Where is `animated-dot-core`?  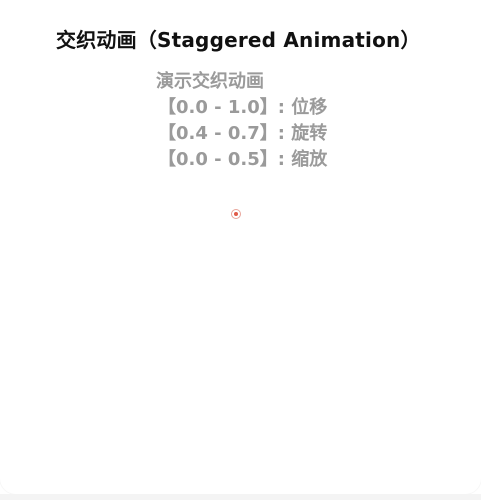 animated-dot-core is located at coordinates (236, 214).